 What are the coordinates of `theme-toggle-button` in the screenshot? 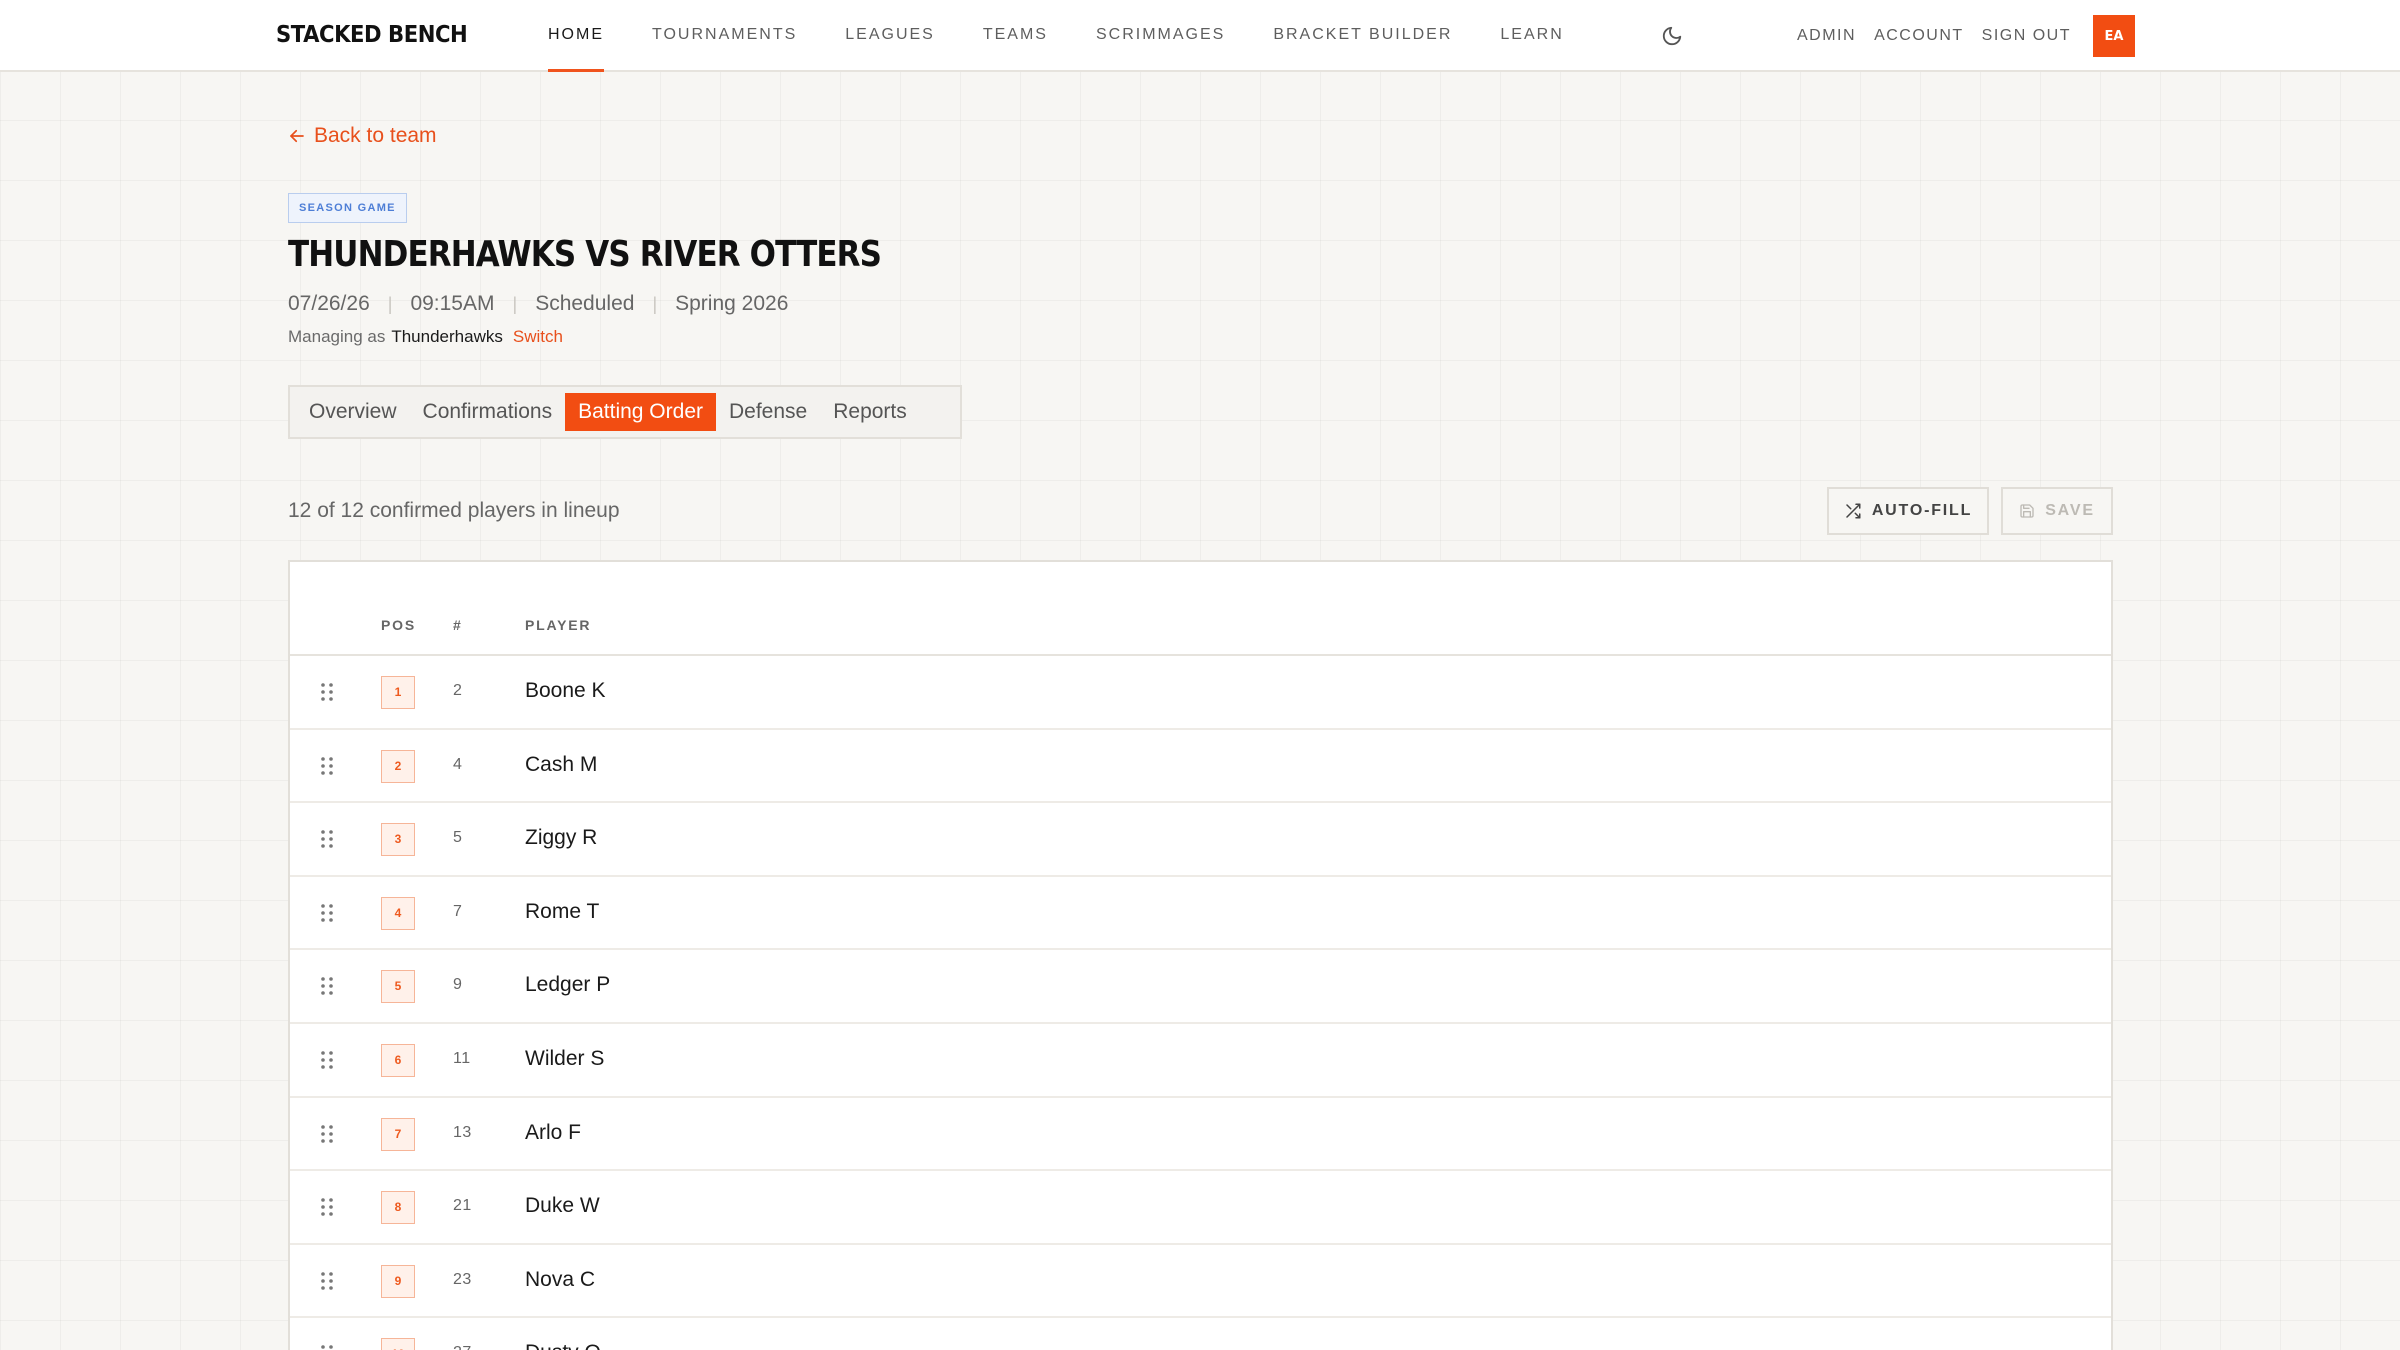 It's located at (1672, 36).